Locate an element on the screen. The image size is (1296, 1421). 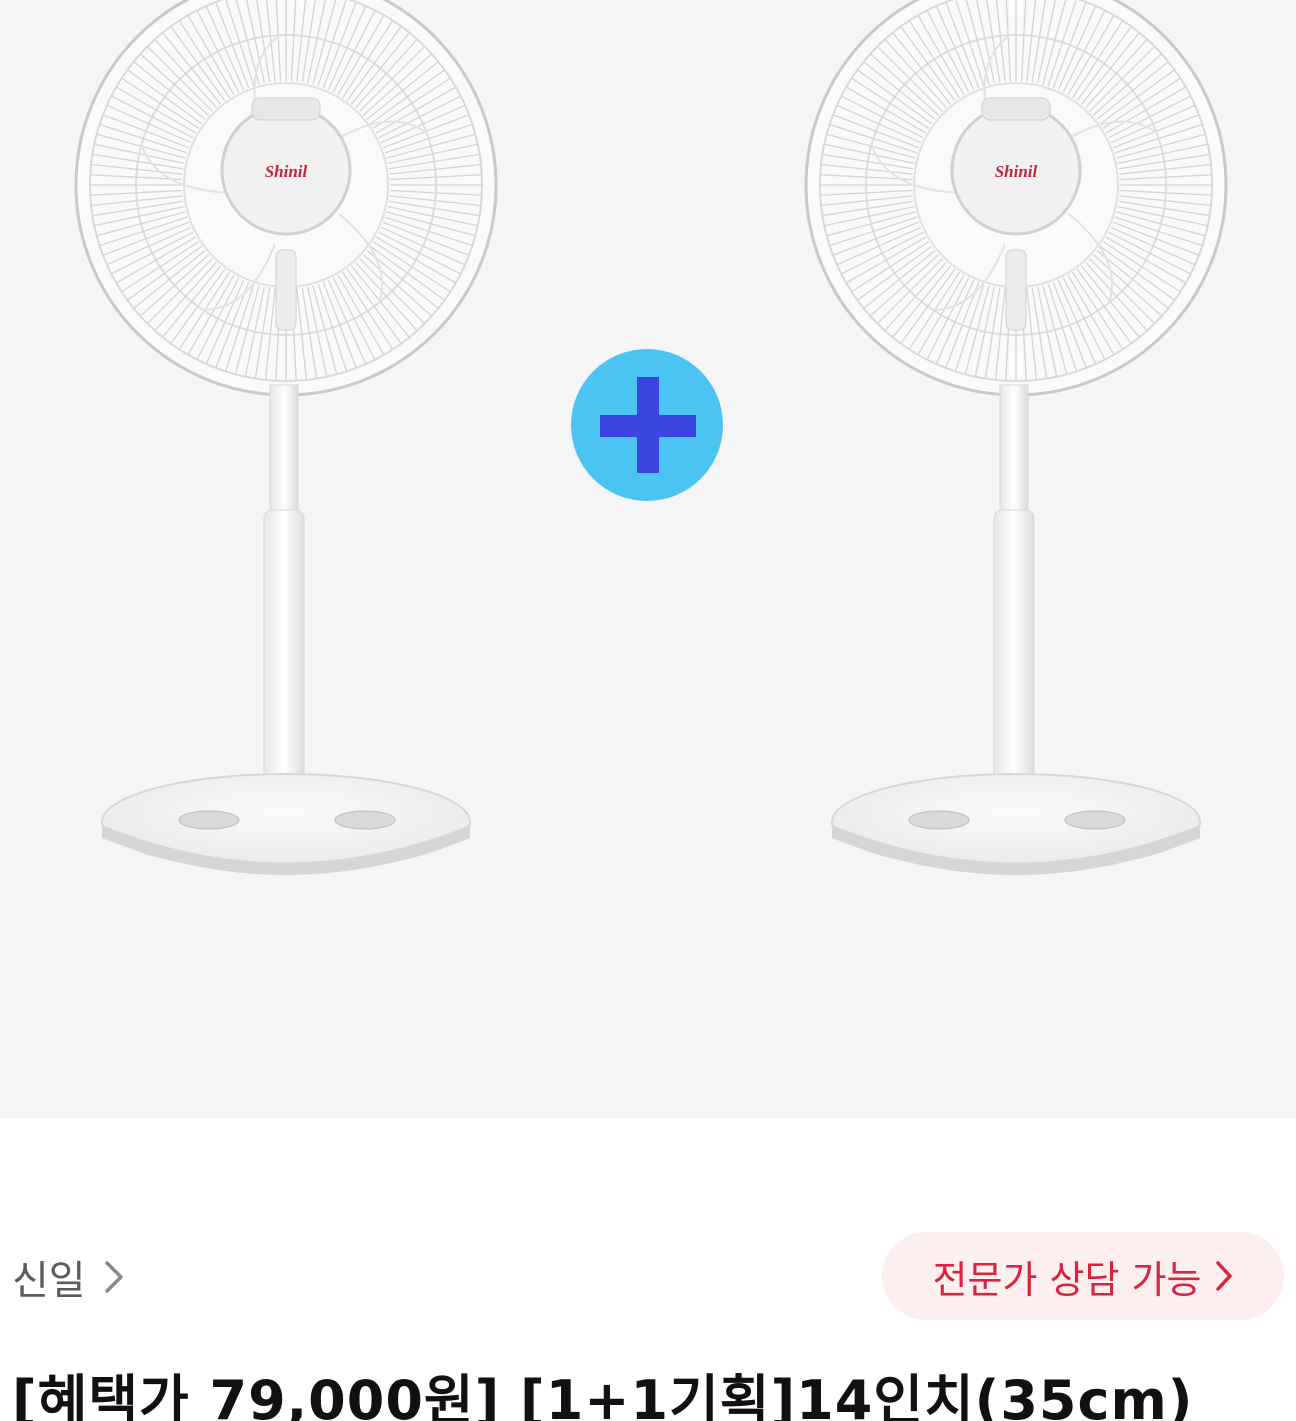
brand-link: 신일 is located at coordinates (68, 1277).